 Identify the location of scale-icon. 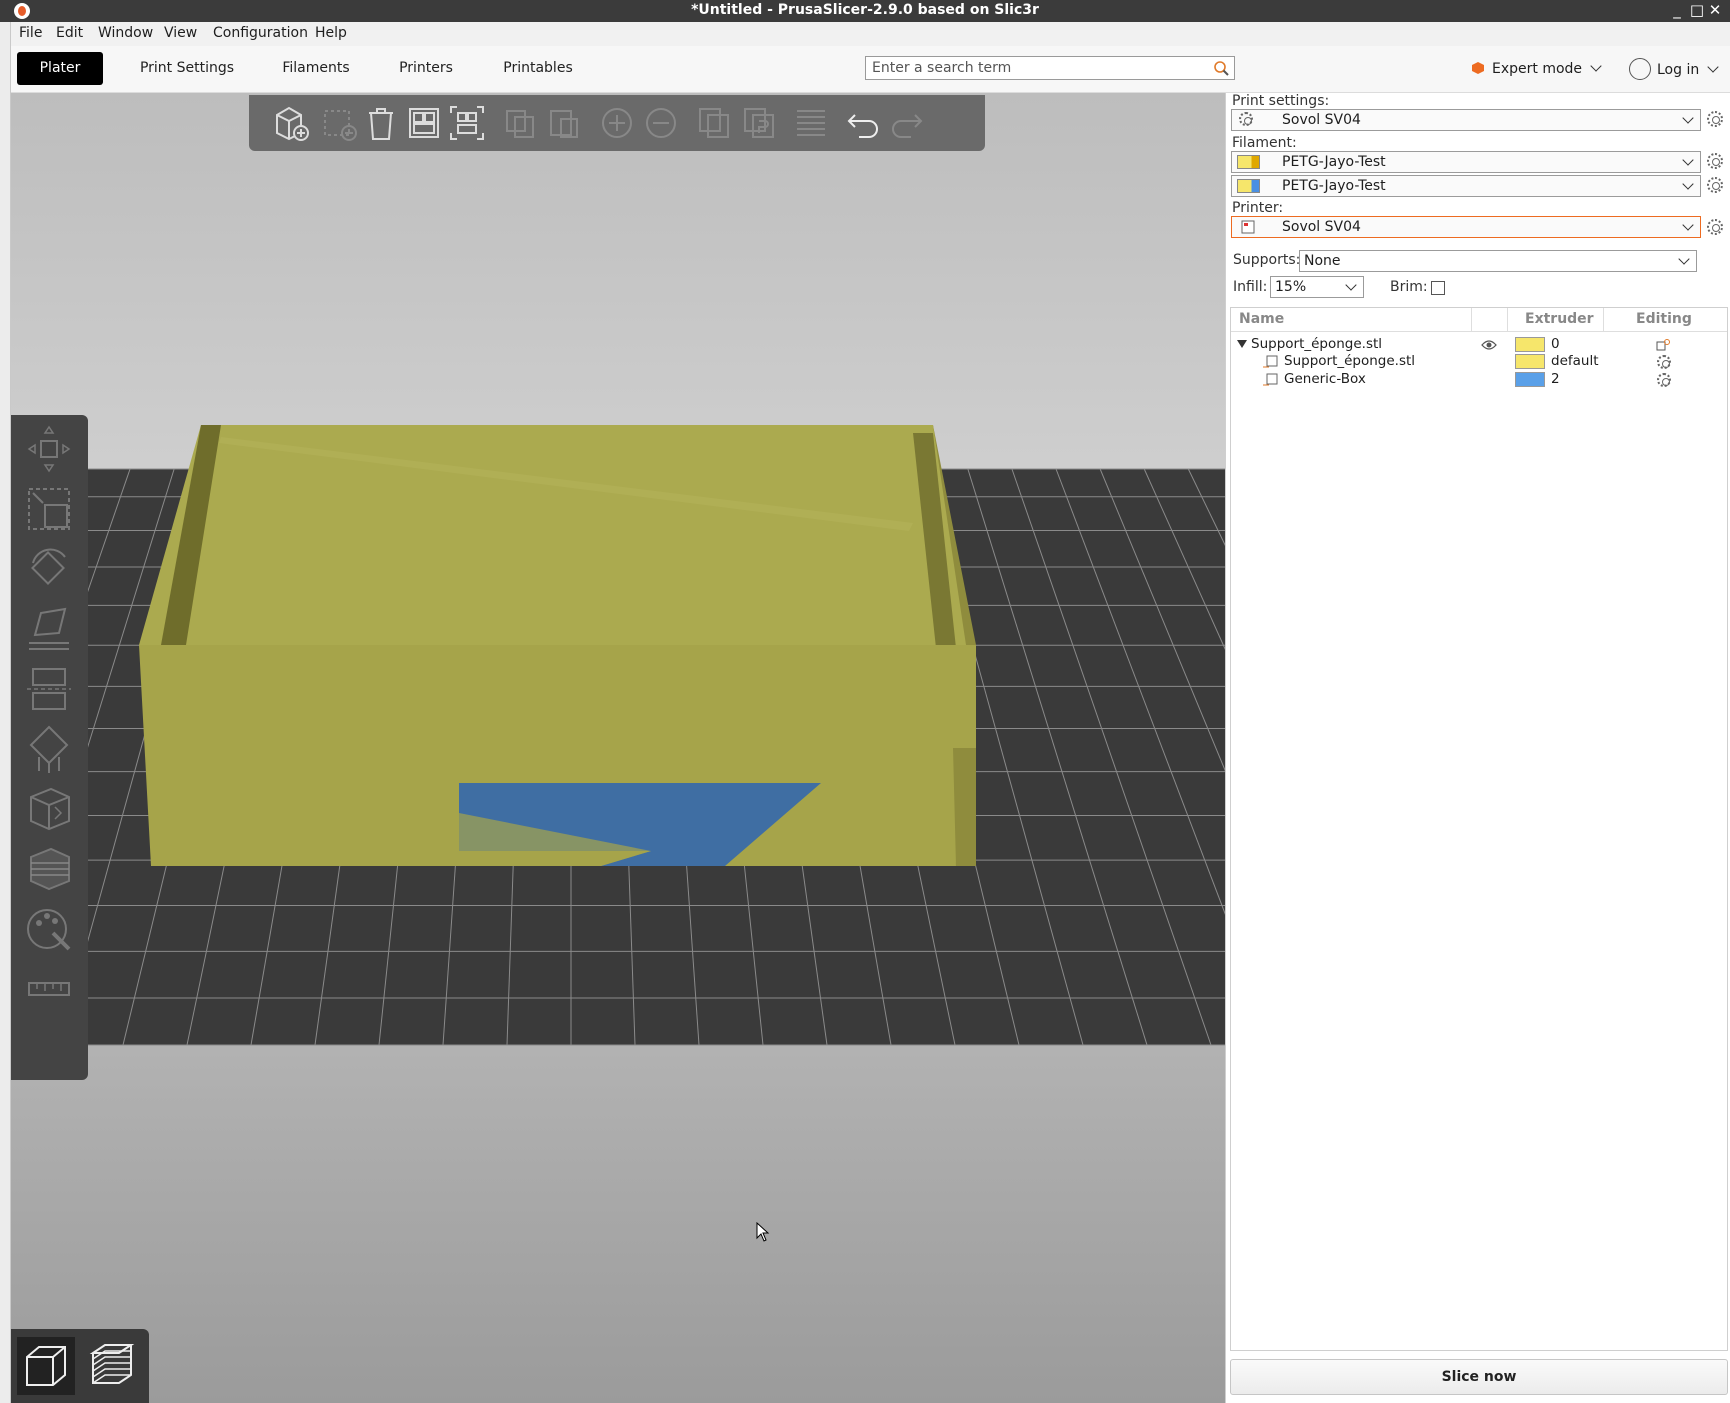
(49, 509).